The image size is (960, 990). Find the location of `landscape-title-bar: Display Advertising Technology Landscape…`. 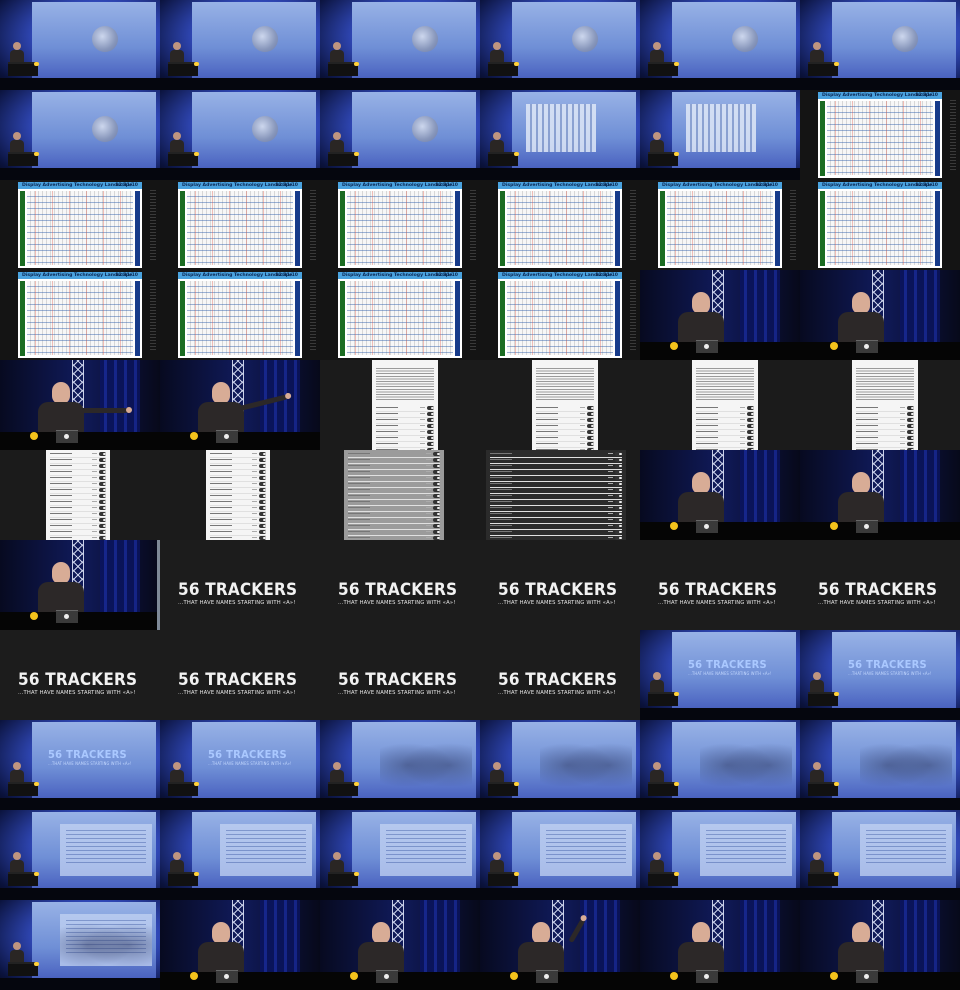

landscape-title-bar: Display Advertising Technology Landscape… is located at coordinates (400, 275).